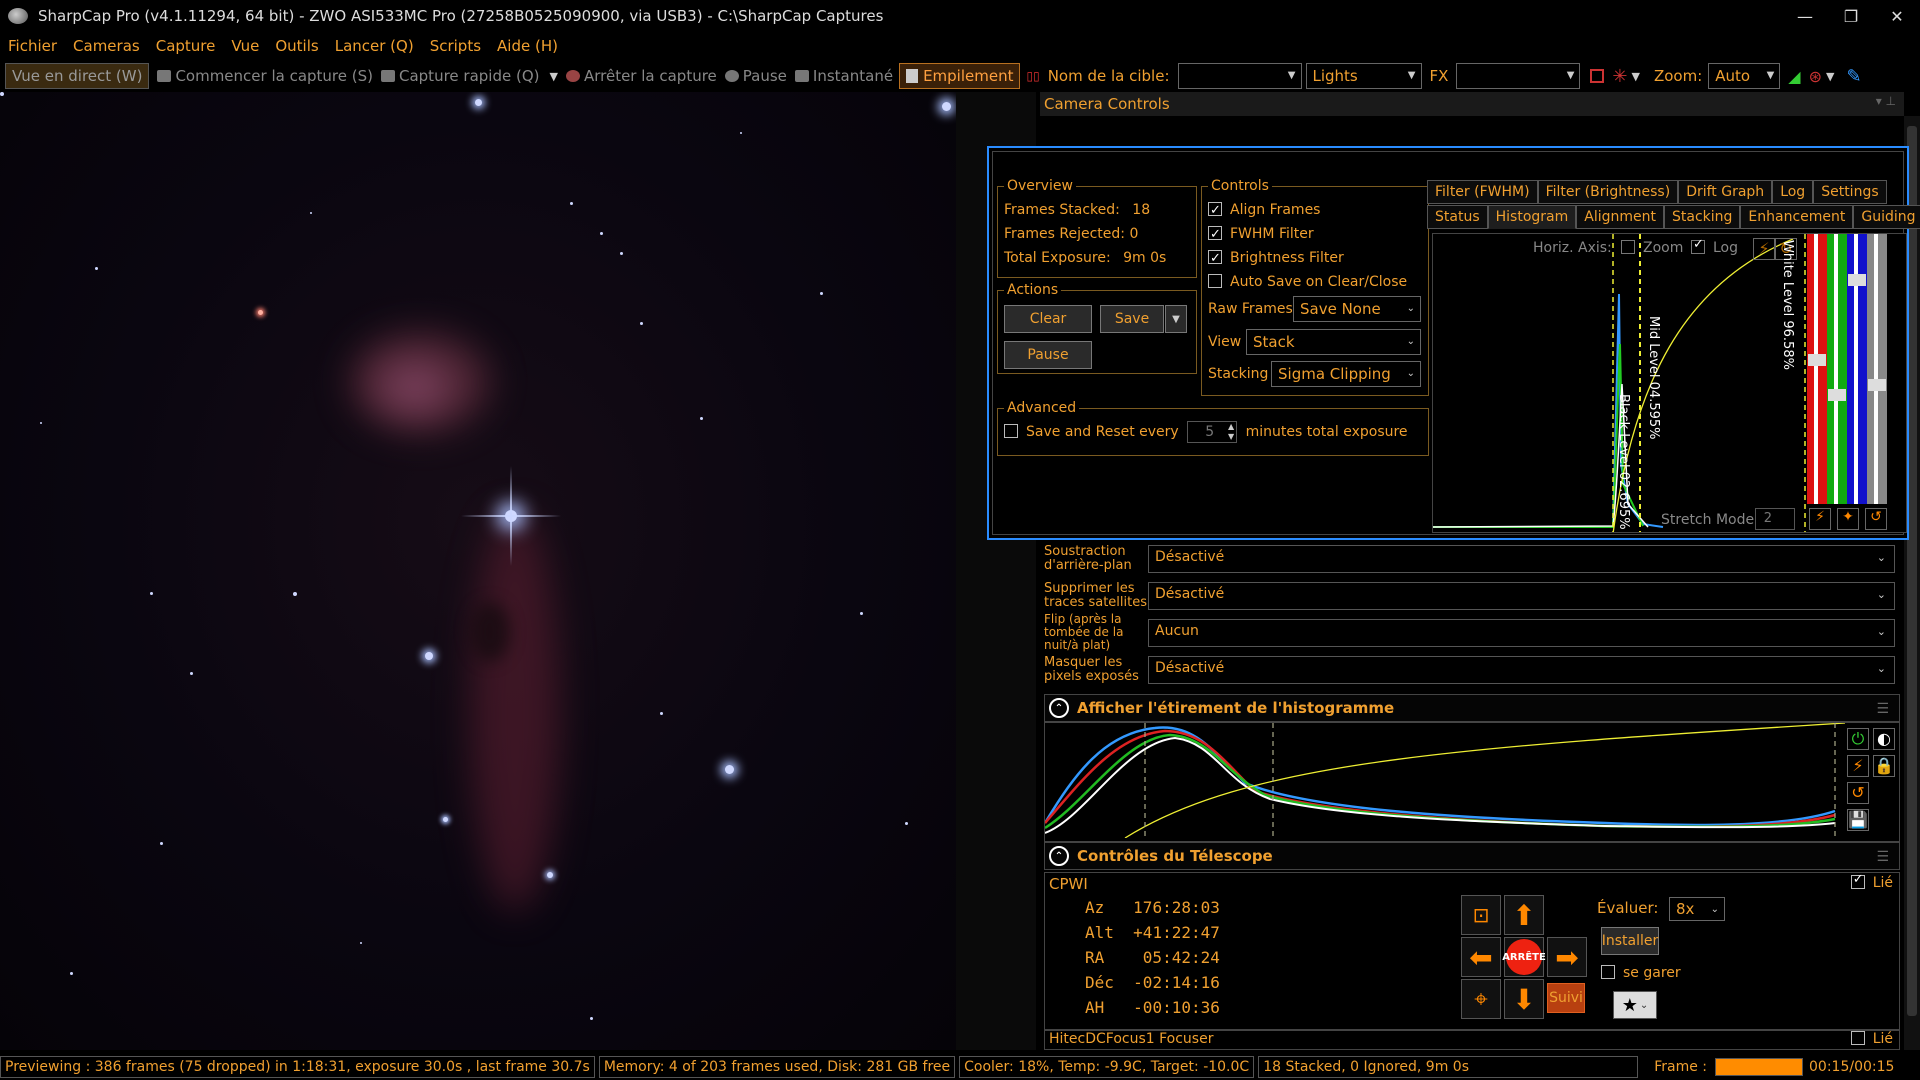  Describe the element at coordinates (1698, 245) in the screenshot. I see `log-check` at that location.